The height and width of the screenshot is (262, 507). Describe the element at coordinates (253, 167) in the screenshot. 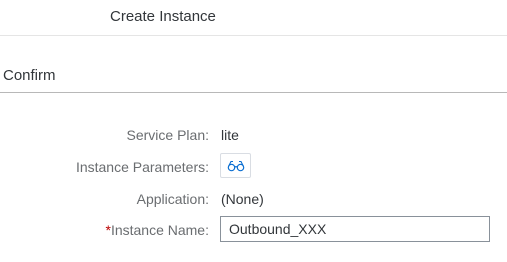

I see `instance-parameters-row: Instance Parameters:` at that location.